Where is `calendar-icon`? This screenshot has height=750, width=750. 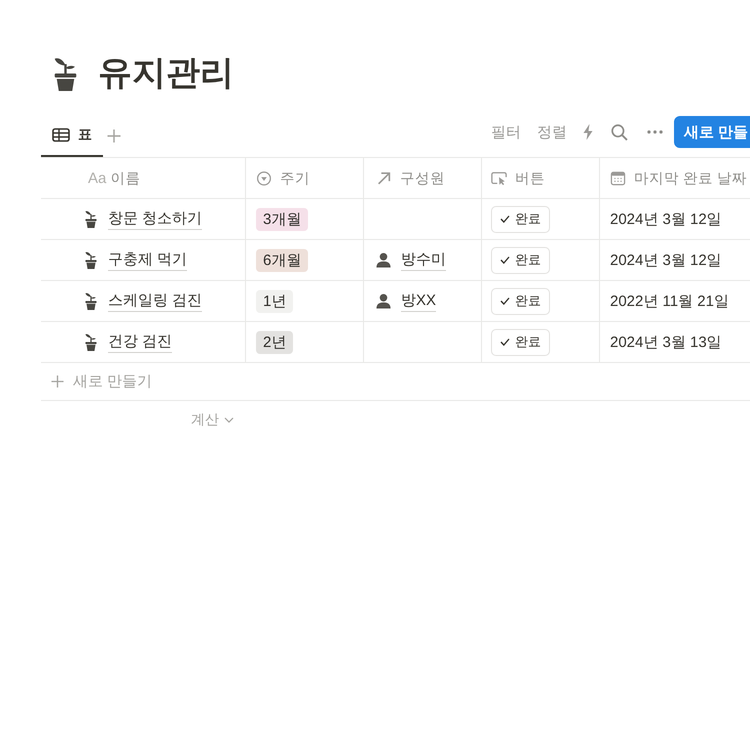 calendar-icon is located at coordinates (618, 178).